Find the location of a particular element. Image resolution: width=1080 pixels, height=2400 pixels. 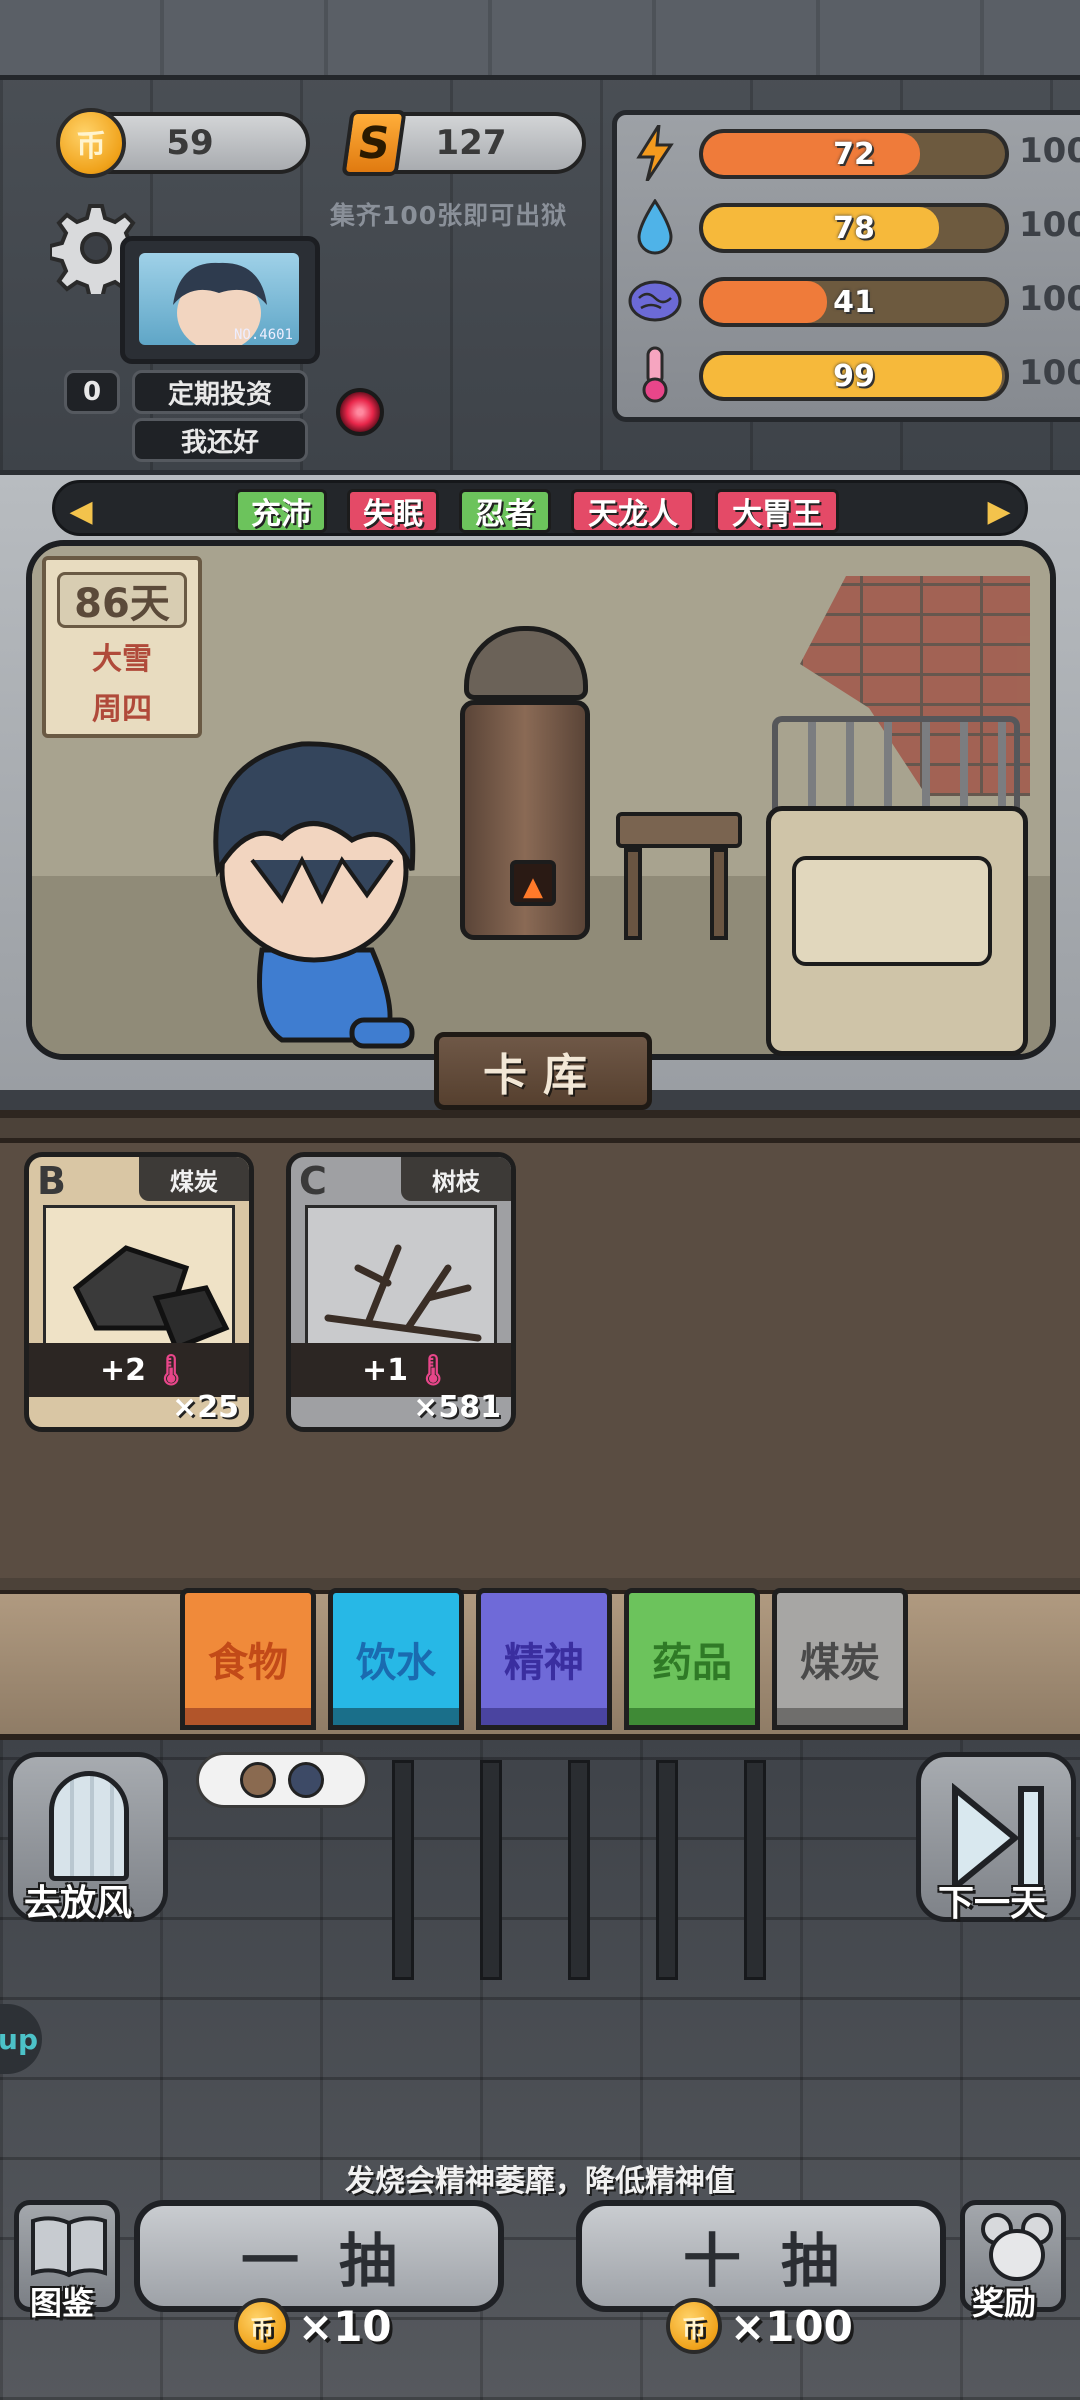

brain-icon is located at coordinates (655, 301).